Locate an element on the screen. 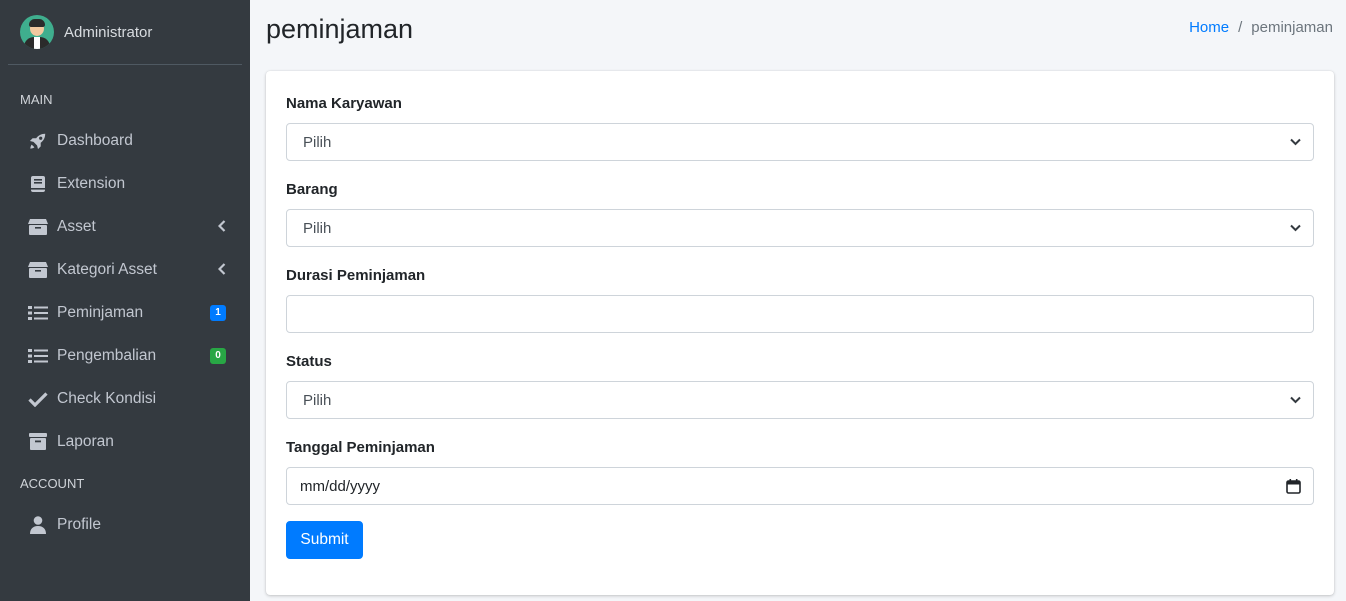 The height and width of the screenshot is (601, 1346). sidebar-item-label: Pengembalian is located at coordinates (107, 355).